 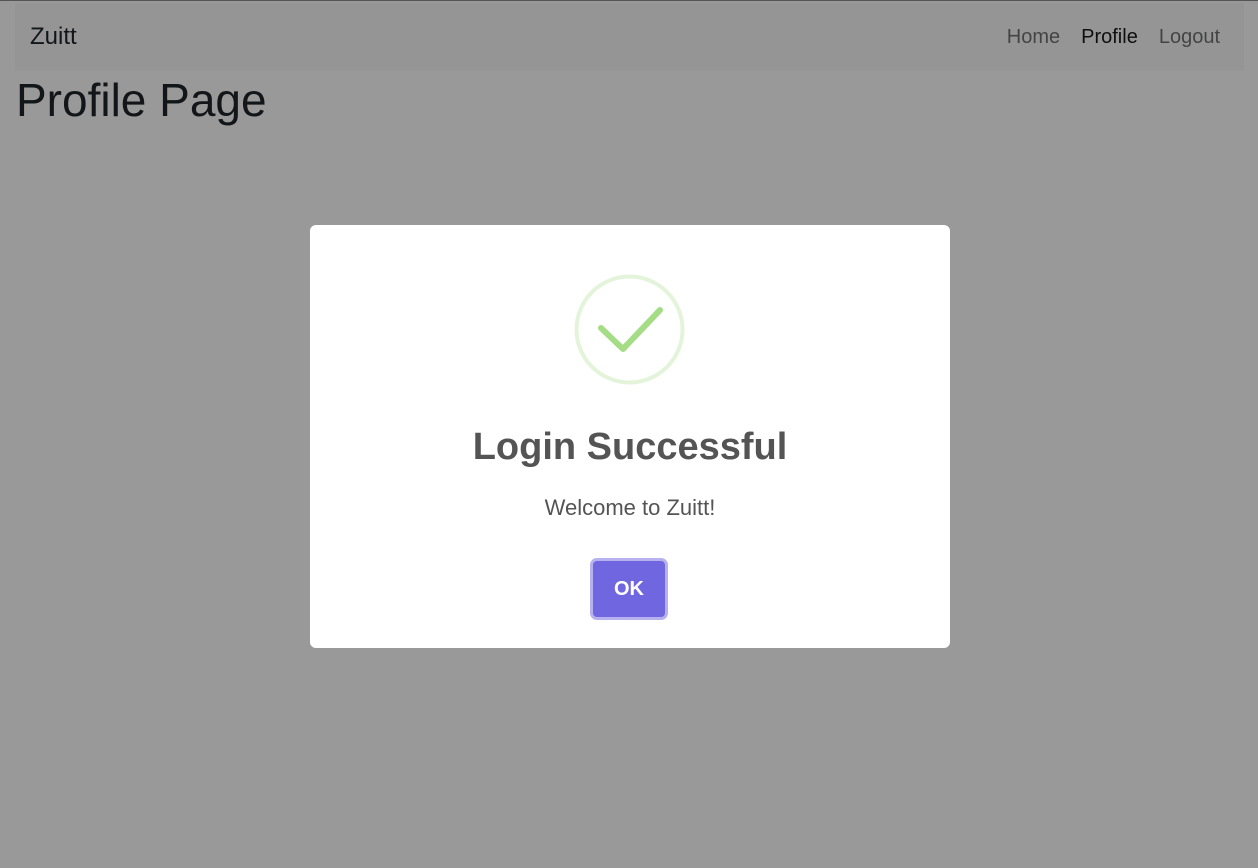 I want to click on dialog-title: Login Successful, so click(x=630, y=447).